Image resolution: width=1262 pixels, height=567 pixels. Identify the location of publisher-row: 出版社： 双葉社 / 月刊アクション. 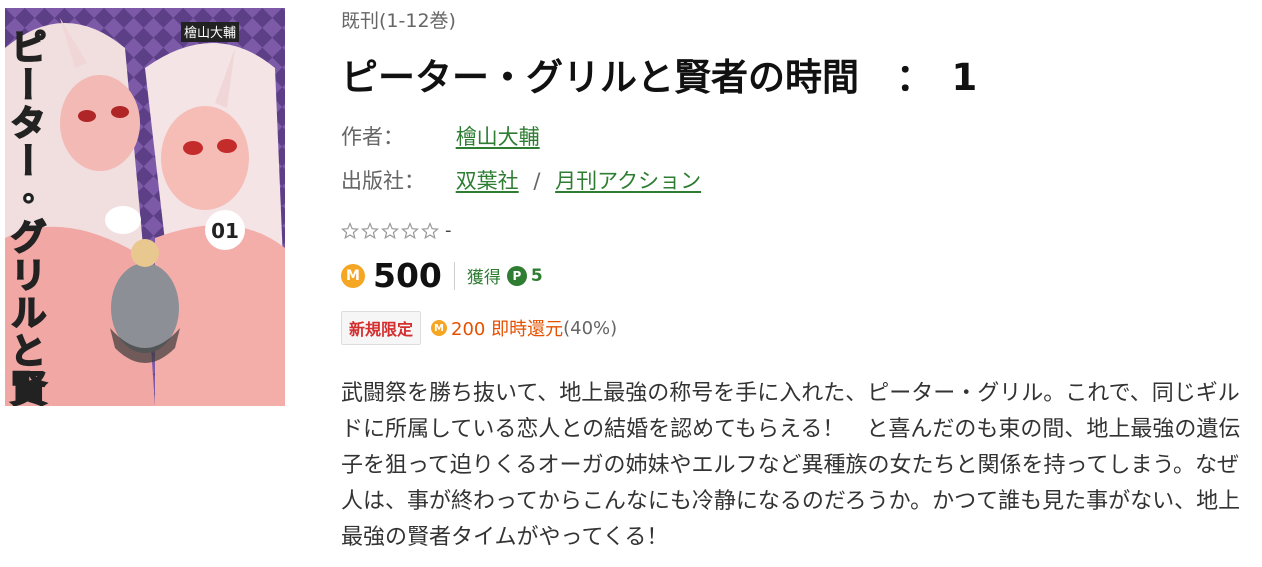
(521, 181).